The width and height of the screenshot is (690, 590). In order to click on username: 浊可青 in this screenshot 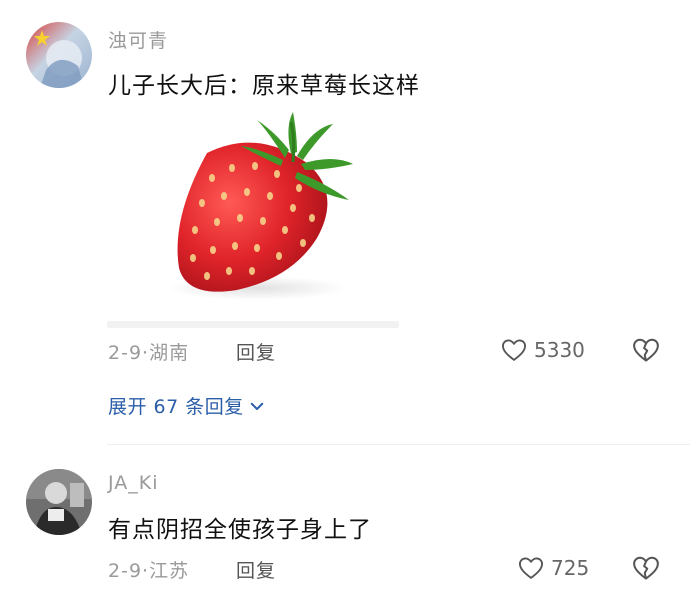, I will do `click(138, 39)`.